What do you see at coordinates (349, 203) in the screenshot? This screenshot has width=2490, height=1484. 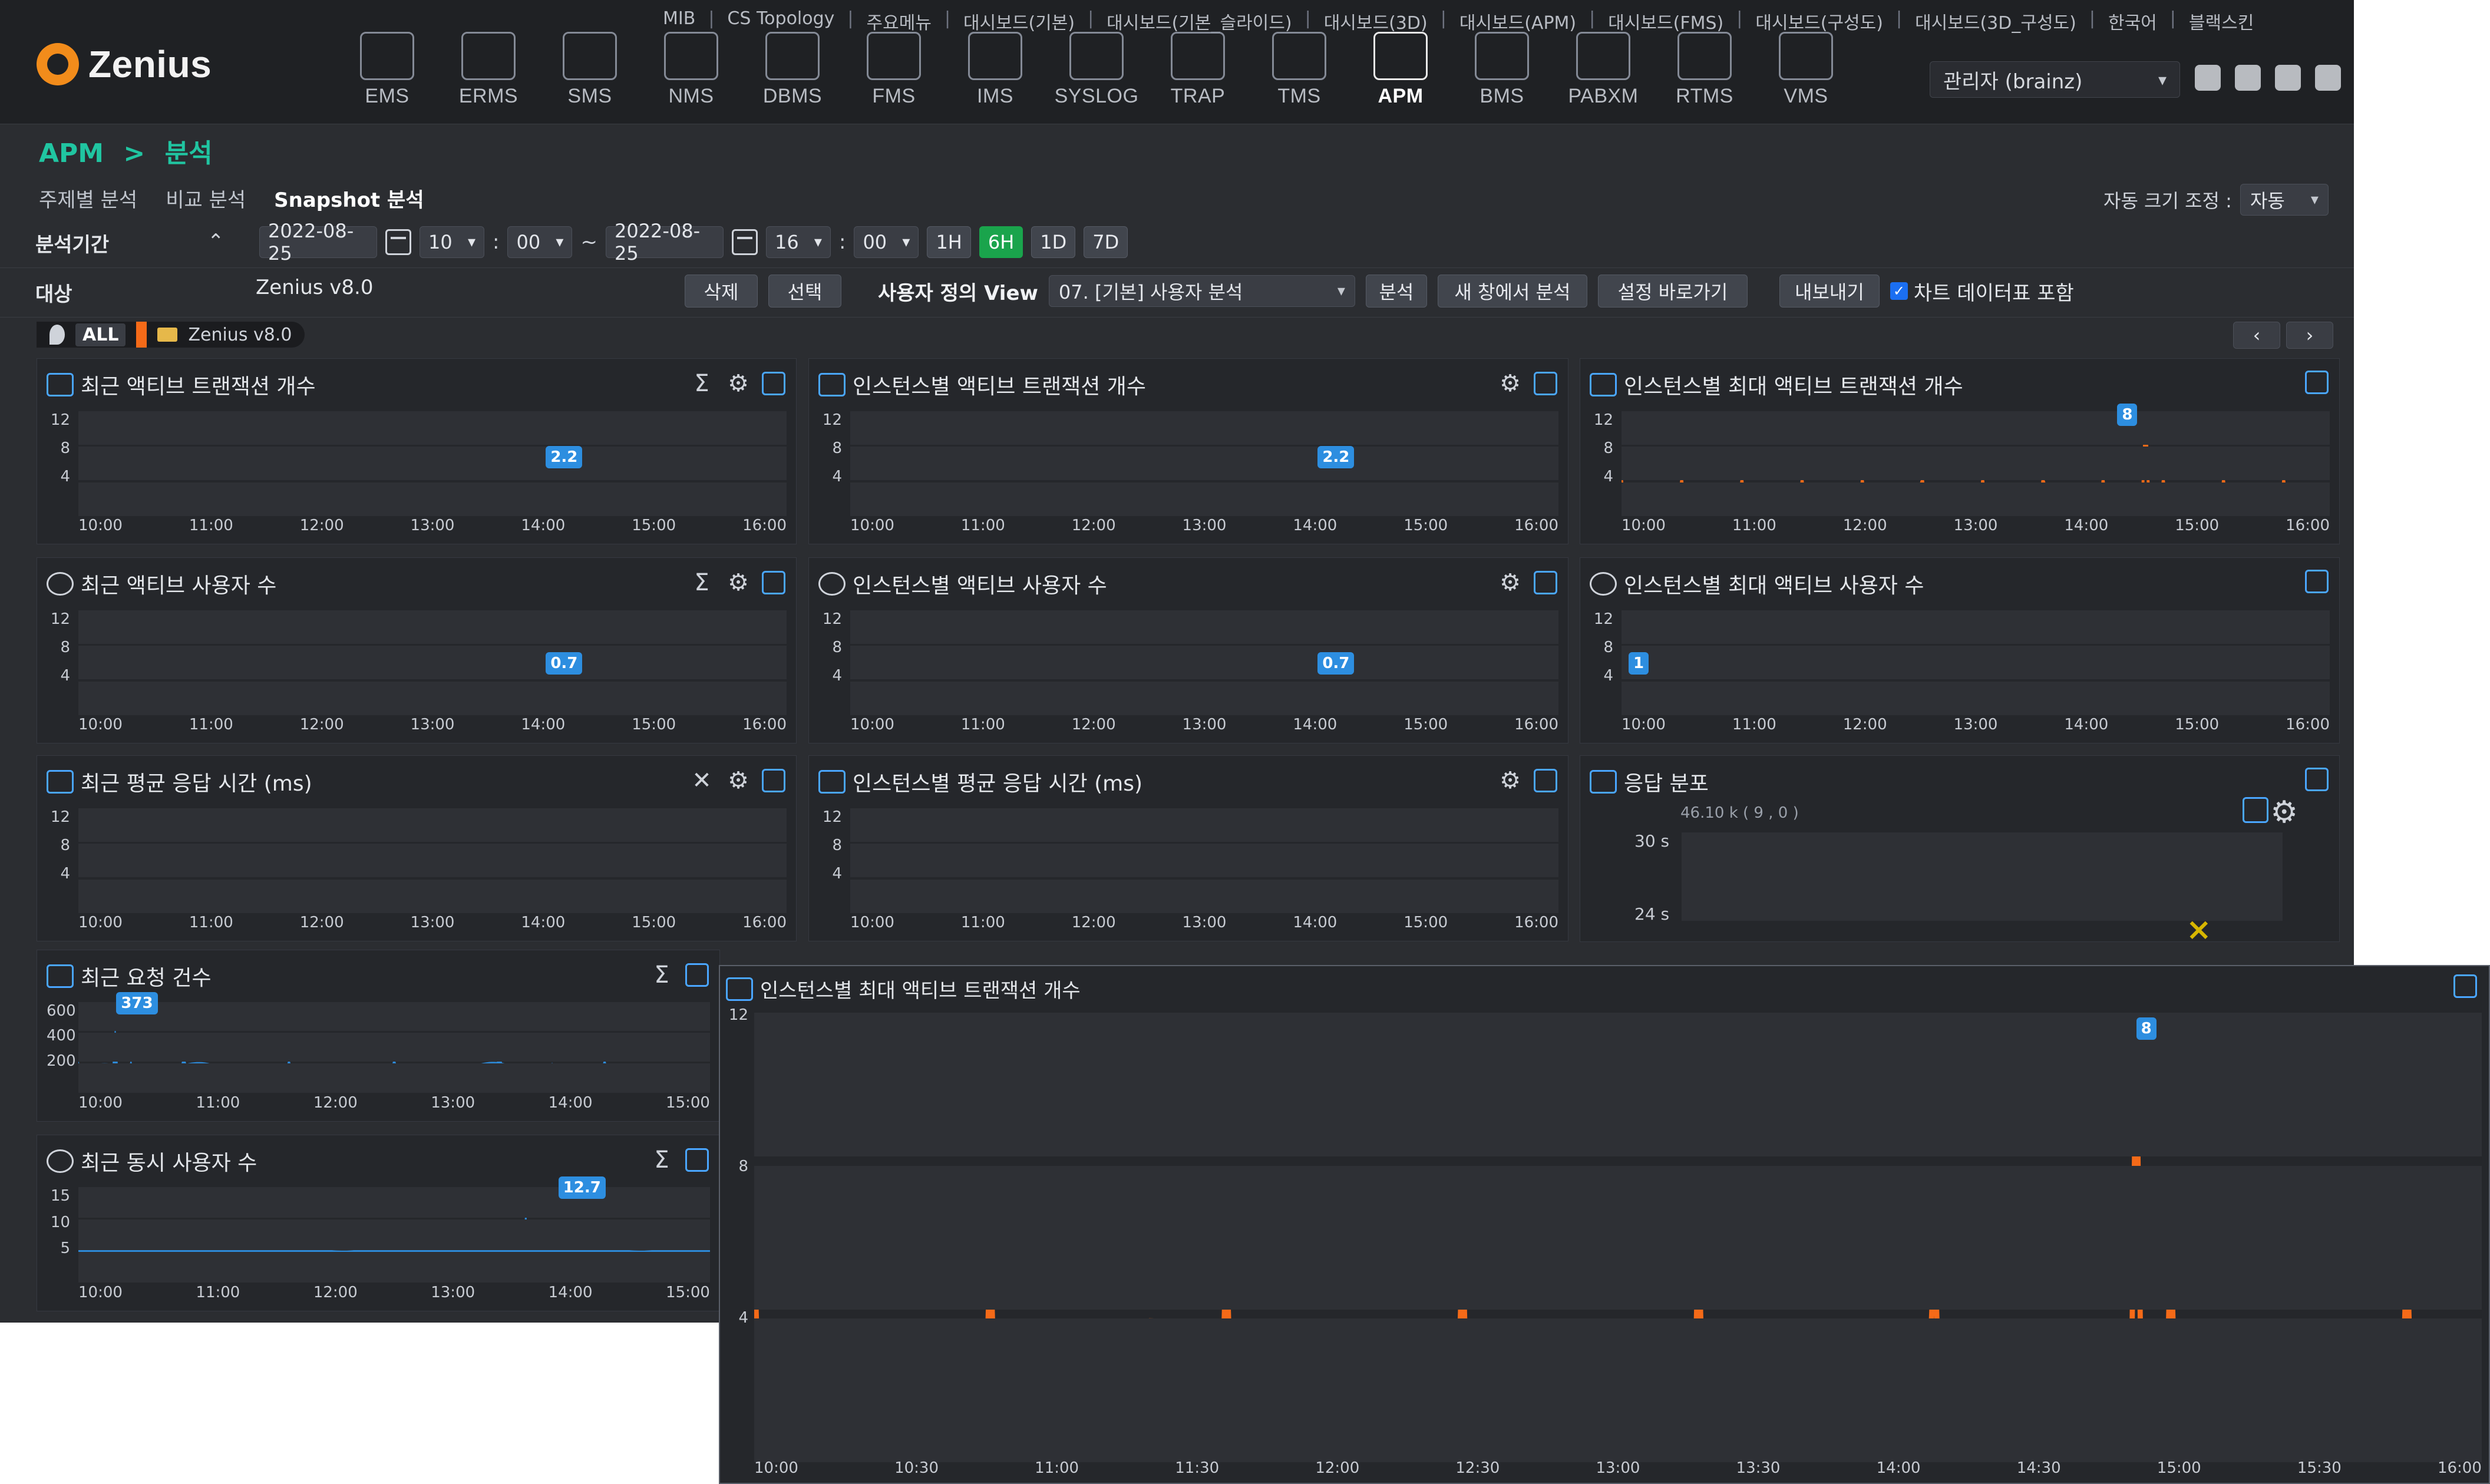 I see `tab-snapshot-analysis: Snapshot 분석` at bounding box center [349, 203].